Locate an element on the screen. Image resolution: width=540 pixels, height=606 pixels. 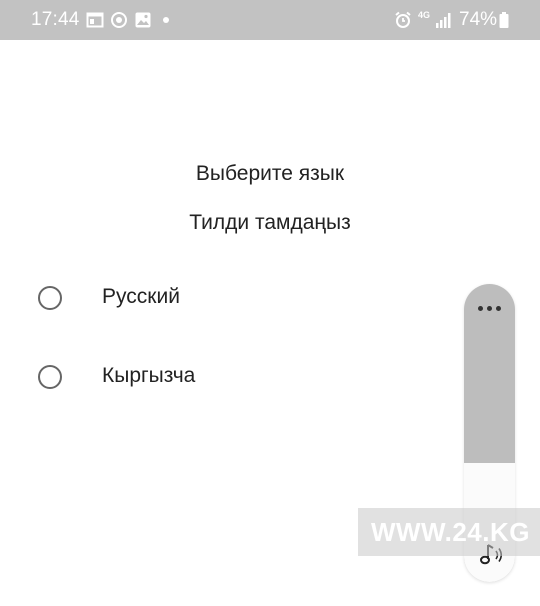
calendar-icon is located at coordinates (95, 20).